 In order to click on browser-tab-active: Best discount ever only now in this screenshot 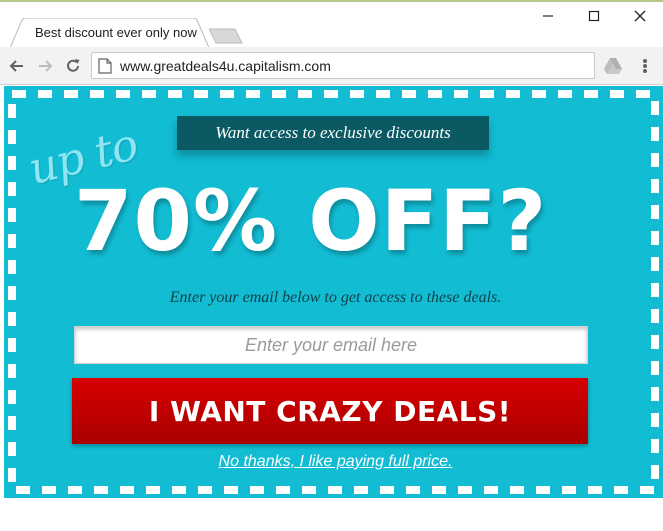, I will do `click(110, 33)`.